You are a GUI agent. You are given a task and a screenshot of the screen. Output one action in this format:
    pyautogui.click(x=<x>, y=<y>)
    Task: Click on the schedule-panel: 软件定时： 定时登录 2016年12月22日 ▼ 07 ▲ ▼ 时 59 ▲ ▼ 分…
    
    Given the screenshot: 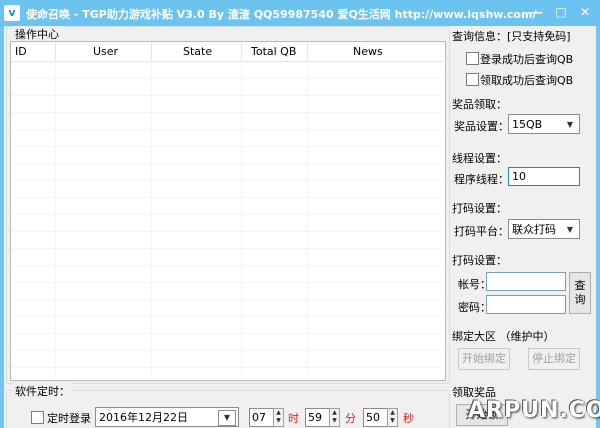 What is the action you would take?
    pyautogui.click(x=228, y=405)
    